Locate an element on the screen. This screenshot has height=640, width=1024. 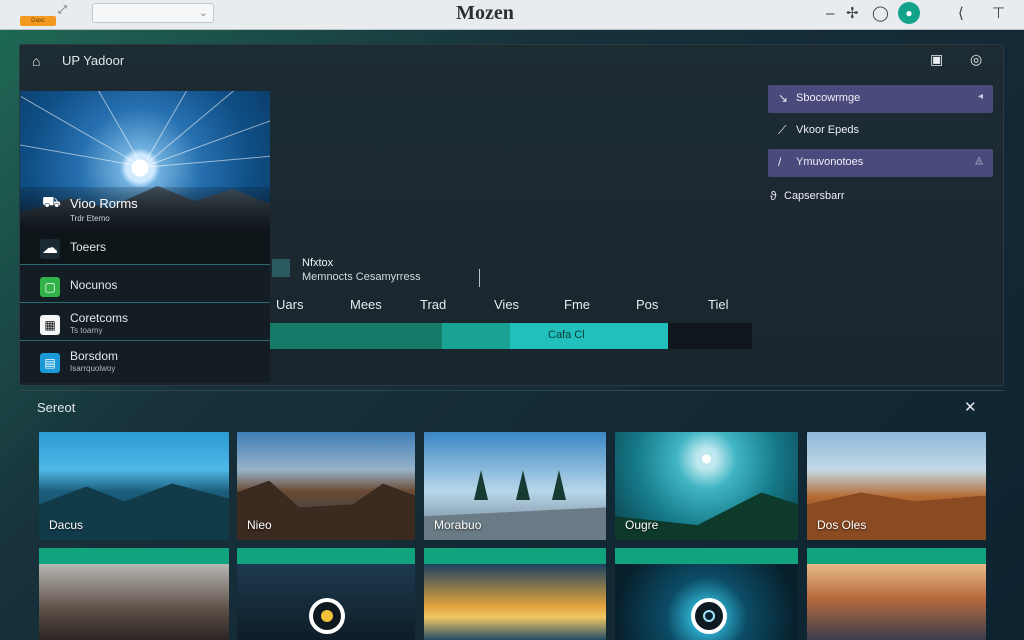
column-header: Tiel is located at coordinates (718, 304).